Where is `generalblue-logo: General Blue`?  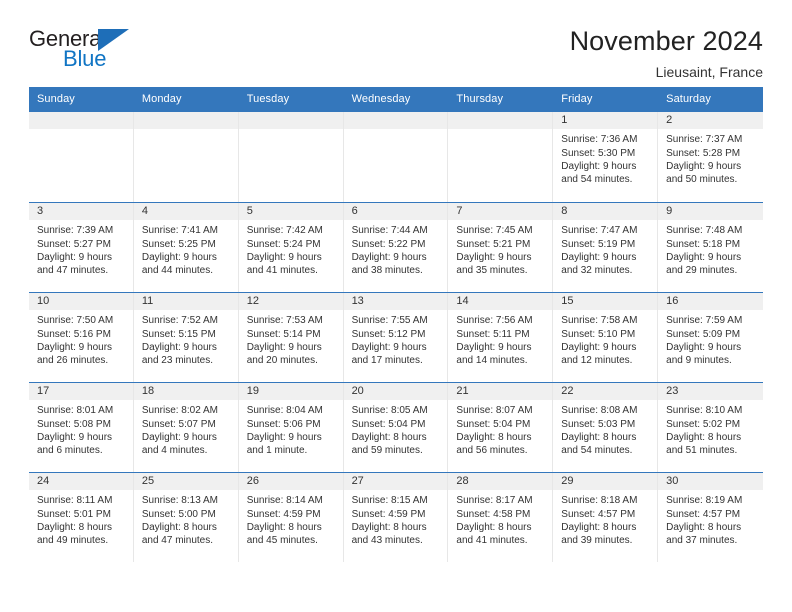
generalblue-logo: General Blue is located at coordinates (89, 51).